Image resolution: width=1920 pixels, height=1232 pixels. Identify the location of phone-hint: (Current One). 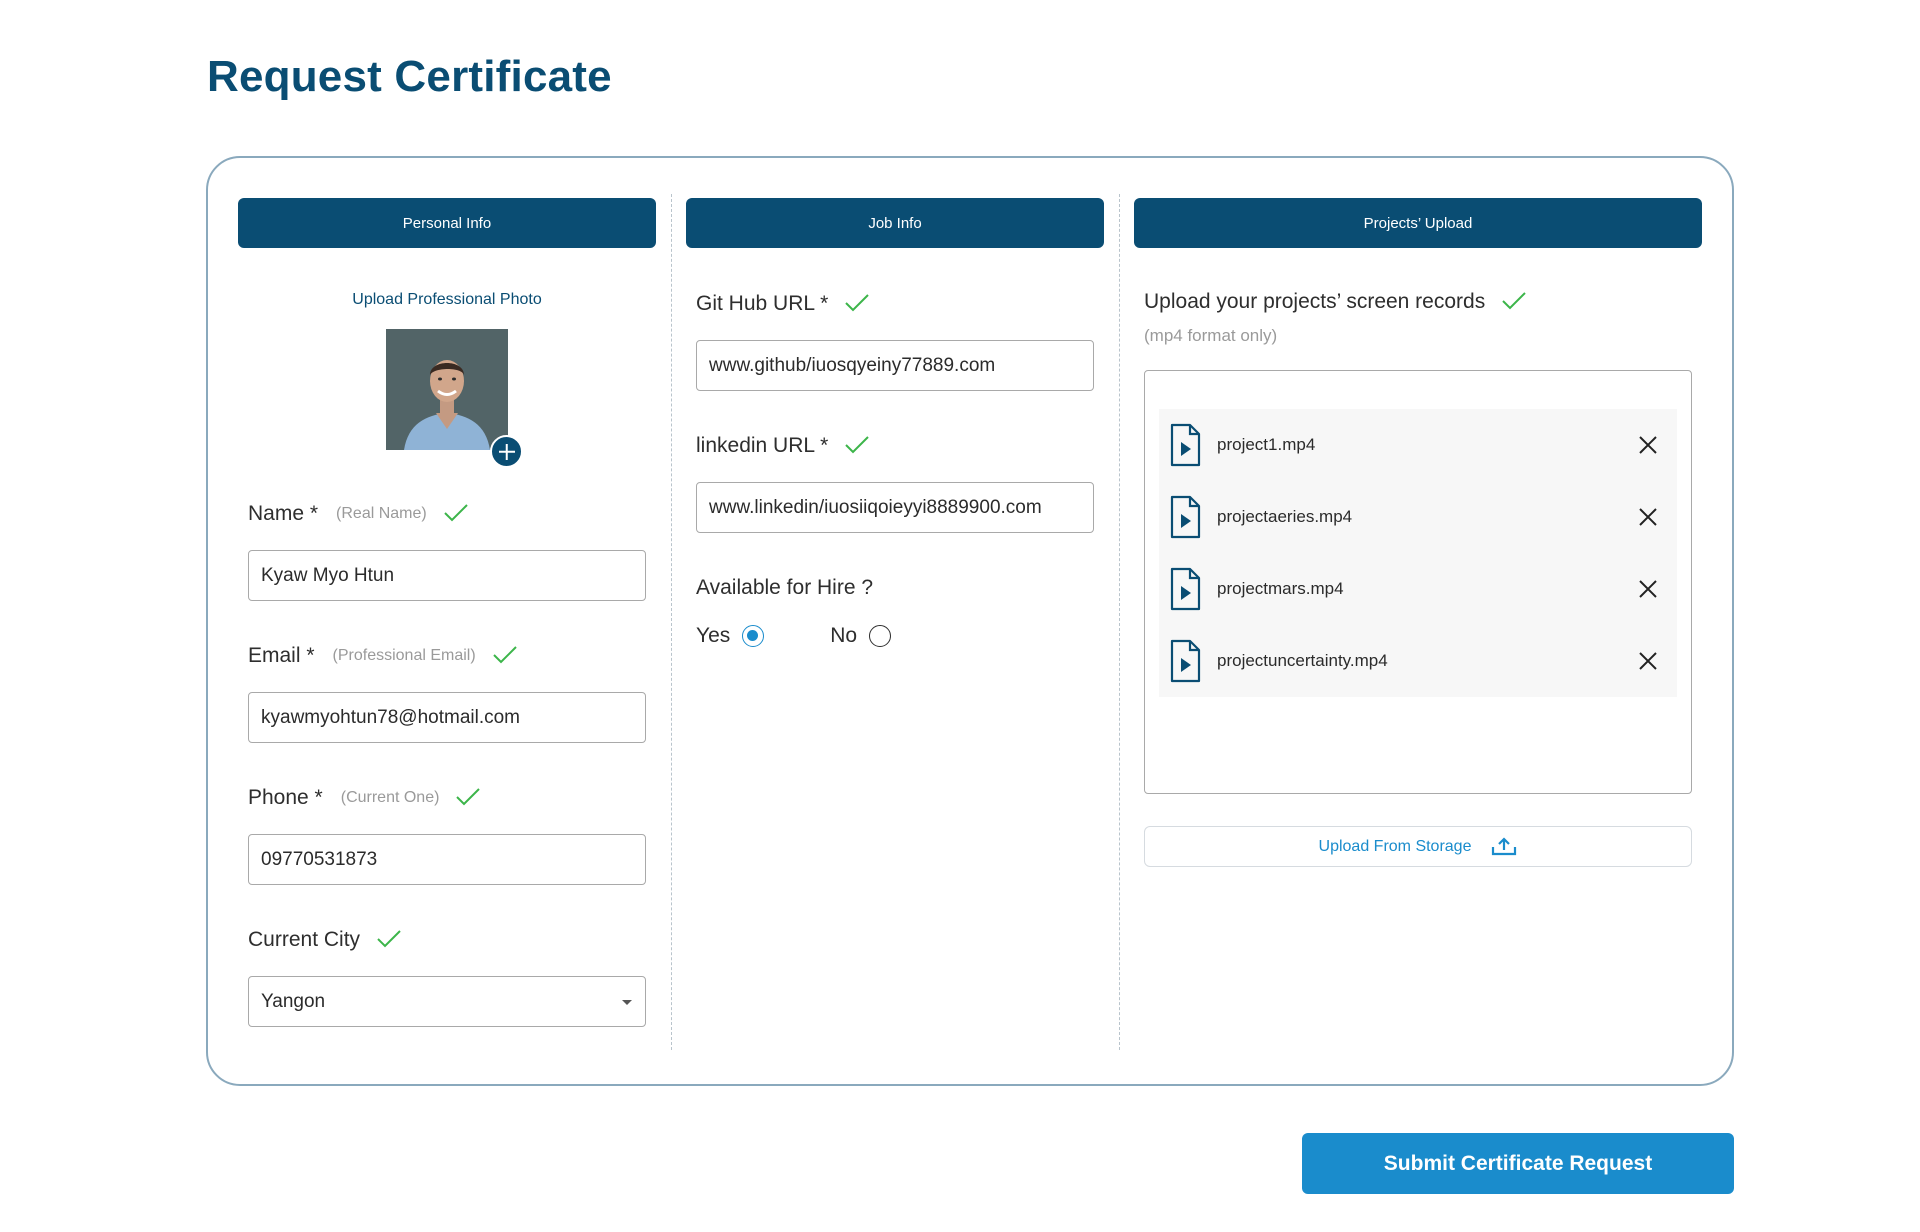
(390, 797).